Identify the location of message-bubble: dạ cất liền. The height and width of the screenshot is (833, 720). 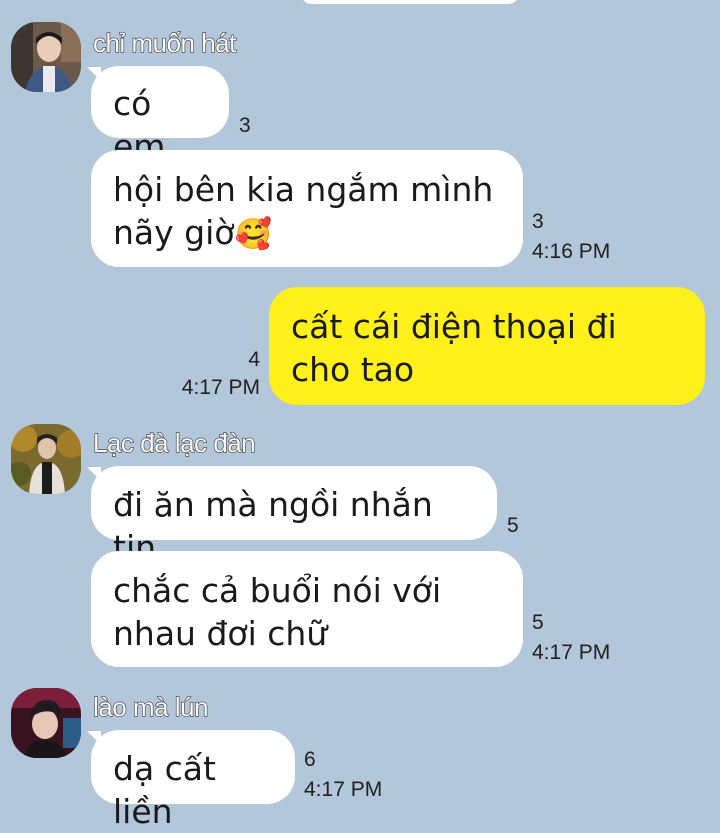
(193, 780).